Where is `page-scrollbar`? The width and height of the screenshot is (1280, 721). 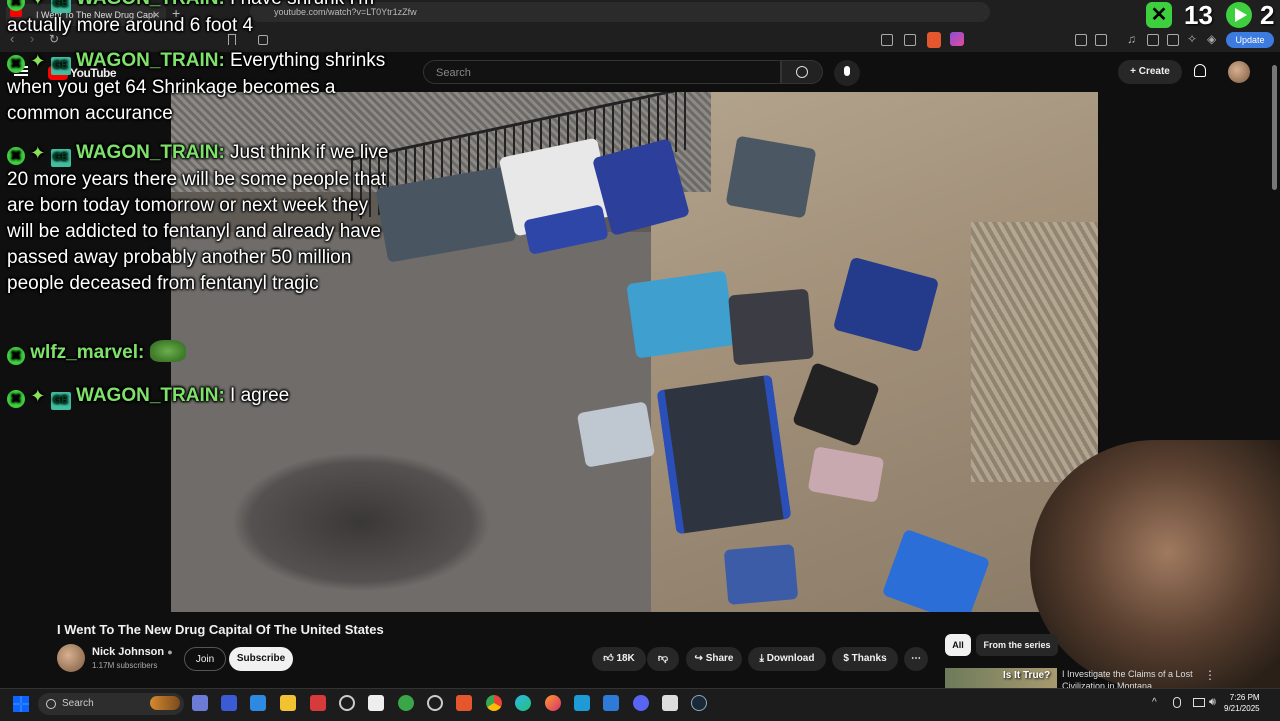
page-scrollbar is located at coordinates (1274, 127).